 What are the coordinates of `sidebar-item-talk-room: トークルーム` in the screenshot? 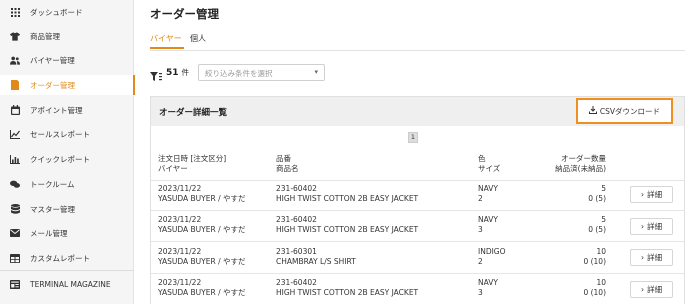 It's located at (67, 184).